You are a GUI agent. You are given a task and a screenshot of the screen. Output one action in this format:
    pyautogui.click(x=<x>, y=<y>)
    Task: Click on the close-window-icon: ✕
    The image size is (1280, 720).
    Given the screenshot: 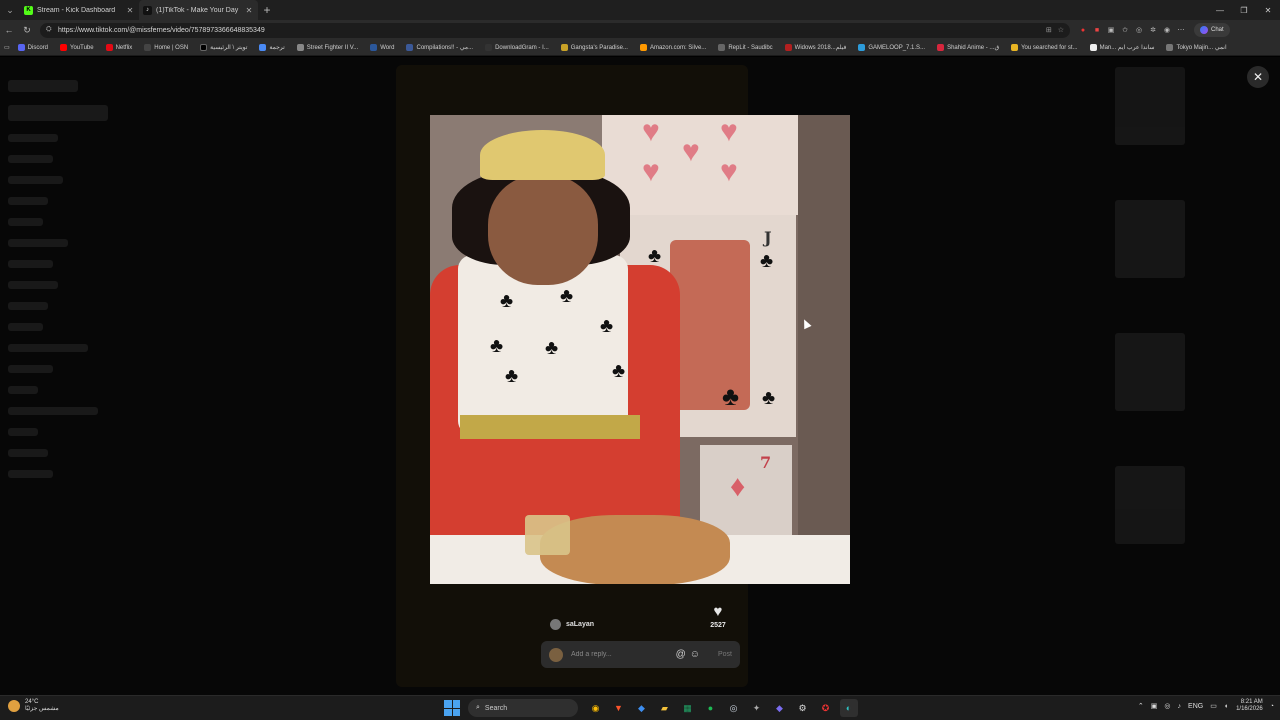 What is the action you would take?
    pyautogui.click(x=1268, y=10)
    